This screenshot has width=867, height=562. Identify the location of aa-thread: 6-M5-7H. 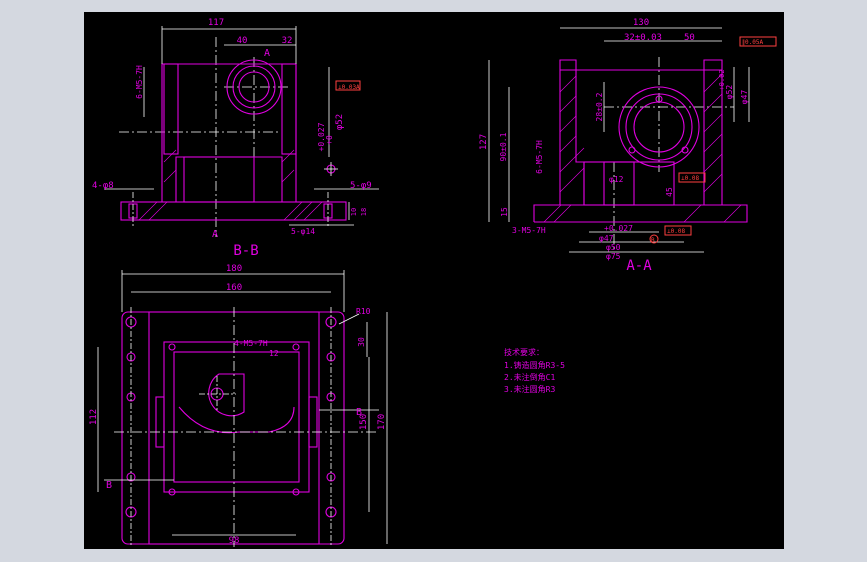
(539, 157).